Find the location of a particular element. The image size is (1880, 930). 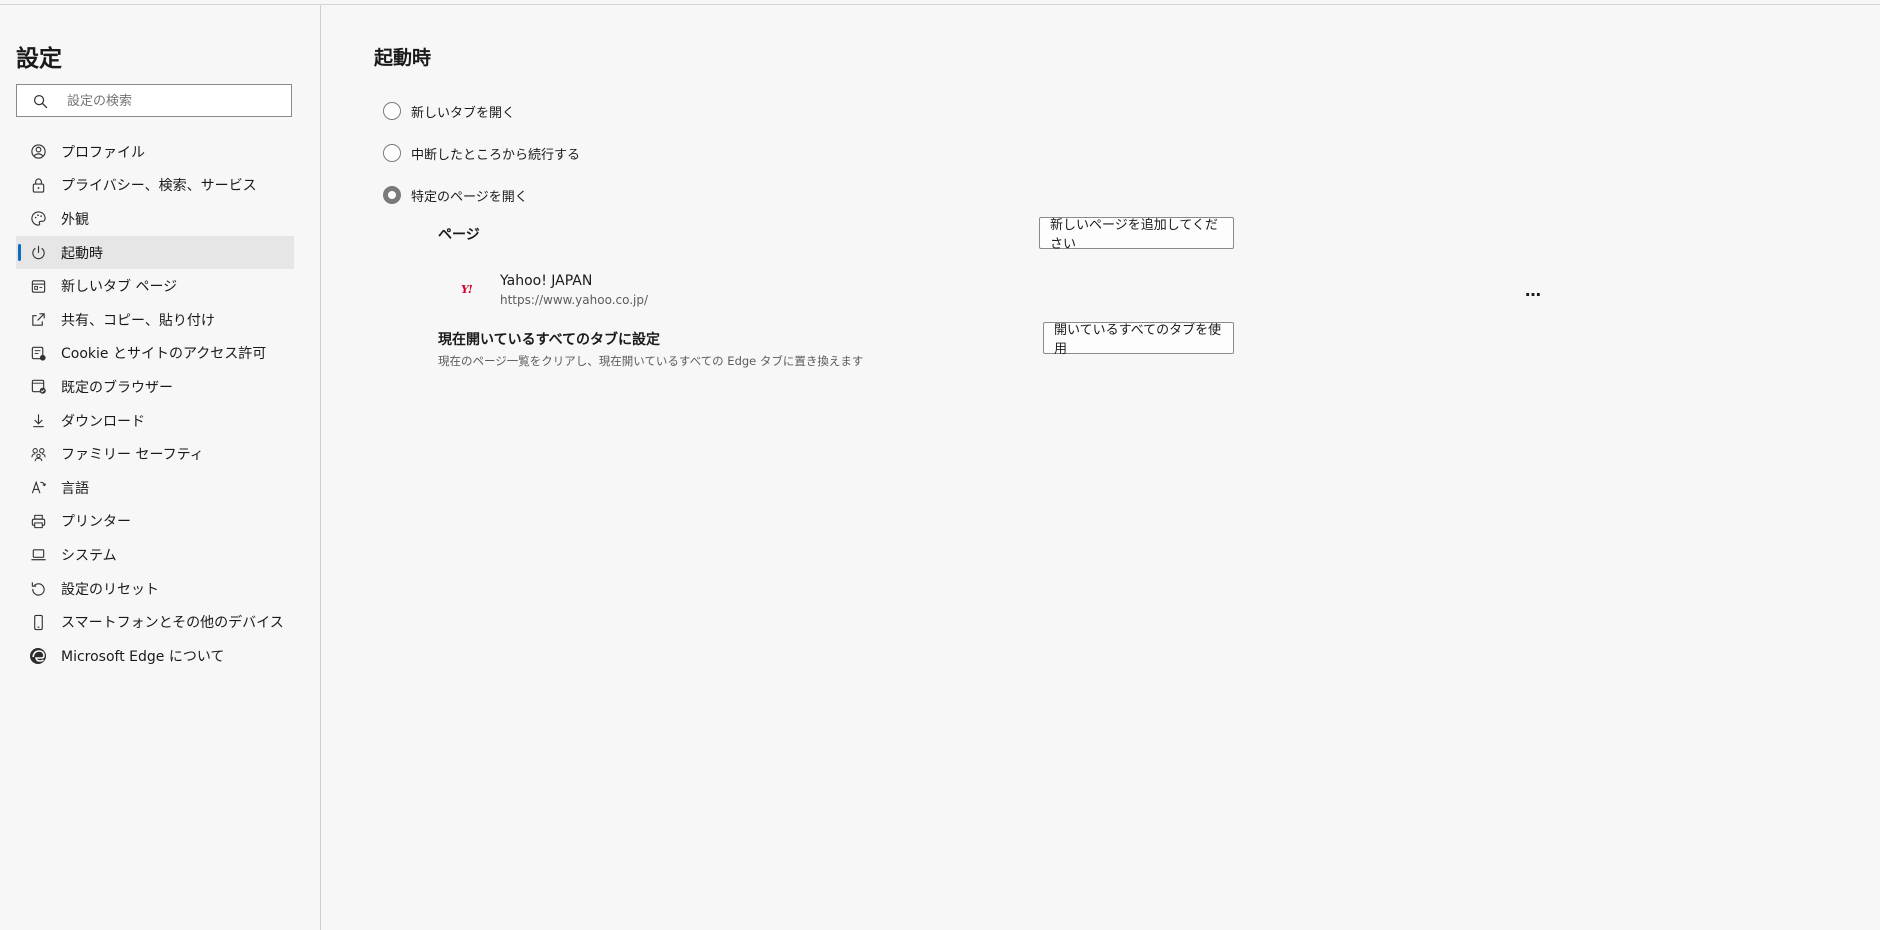

sidebar-item-languages: 言語 is located at coordinates (155, 488).